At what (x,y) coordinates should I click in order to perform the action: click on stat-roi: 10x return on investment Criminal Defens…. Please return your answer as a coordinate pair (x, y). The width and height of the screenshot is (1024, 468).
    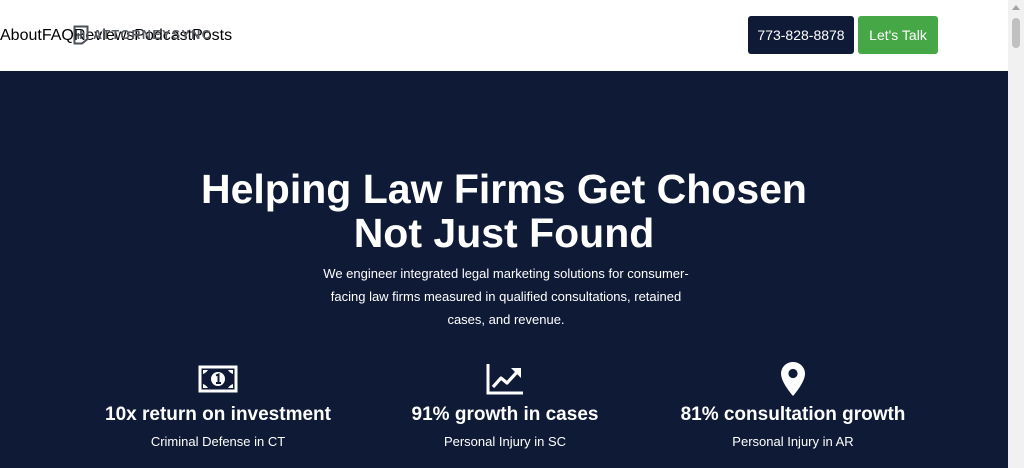
    Looking at the image, I should click on (218, 405).